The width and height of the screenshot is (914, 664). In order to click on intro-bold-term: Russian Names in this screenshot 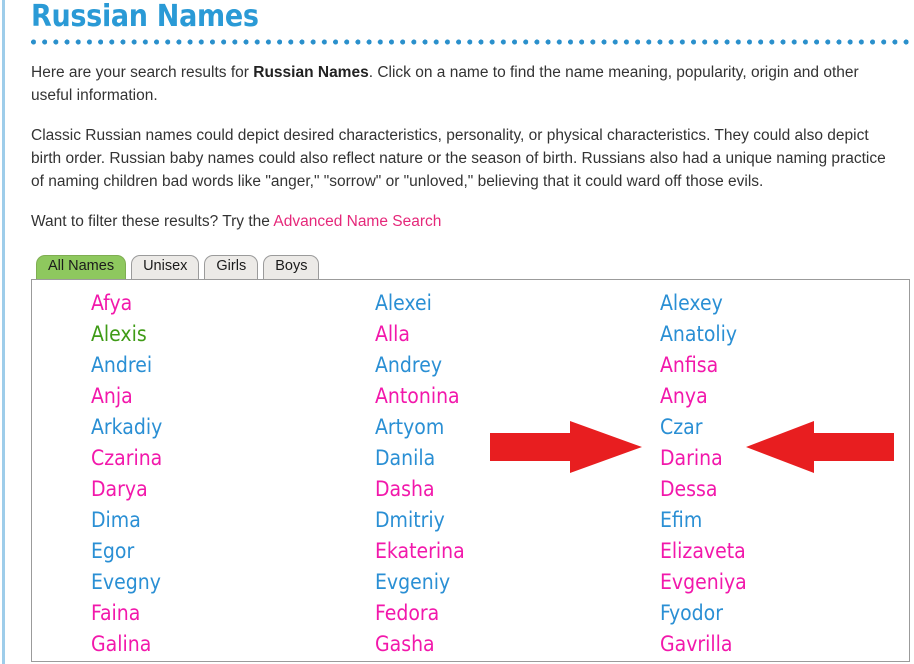, I will do `click(311, 72)`.